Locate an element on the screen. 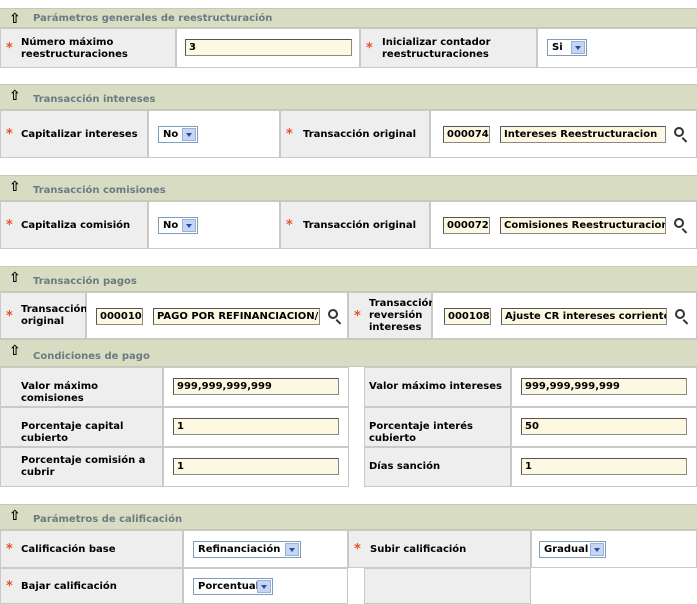  label-cell: Porcentaje capital cubierto is located at coordinates (81, 427).